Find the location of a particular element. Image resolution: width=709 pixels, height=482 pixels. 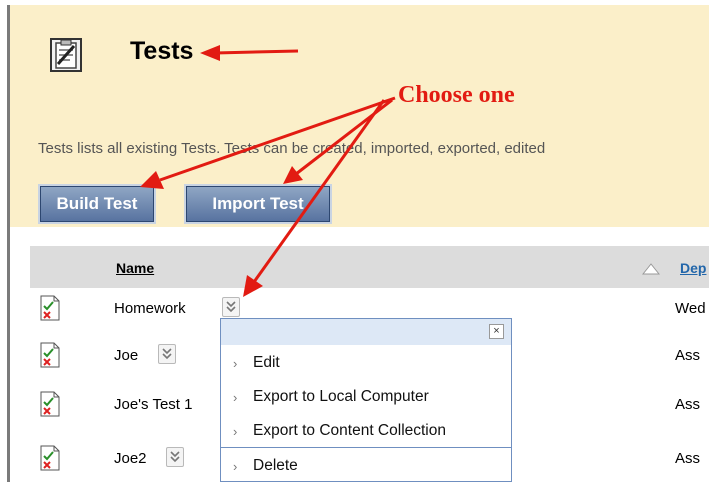

column-header-dep: Dep is located at coordinates (693, 268).